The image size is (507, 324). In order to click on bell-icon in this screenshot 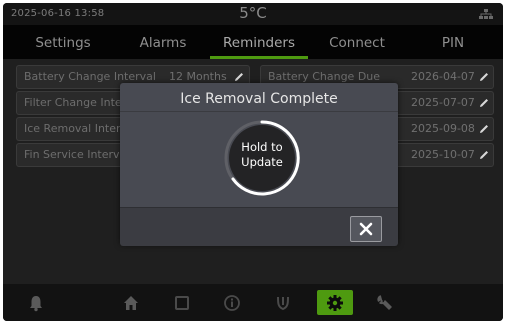, I will do `click(36, 303)`.